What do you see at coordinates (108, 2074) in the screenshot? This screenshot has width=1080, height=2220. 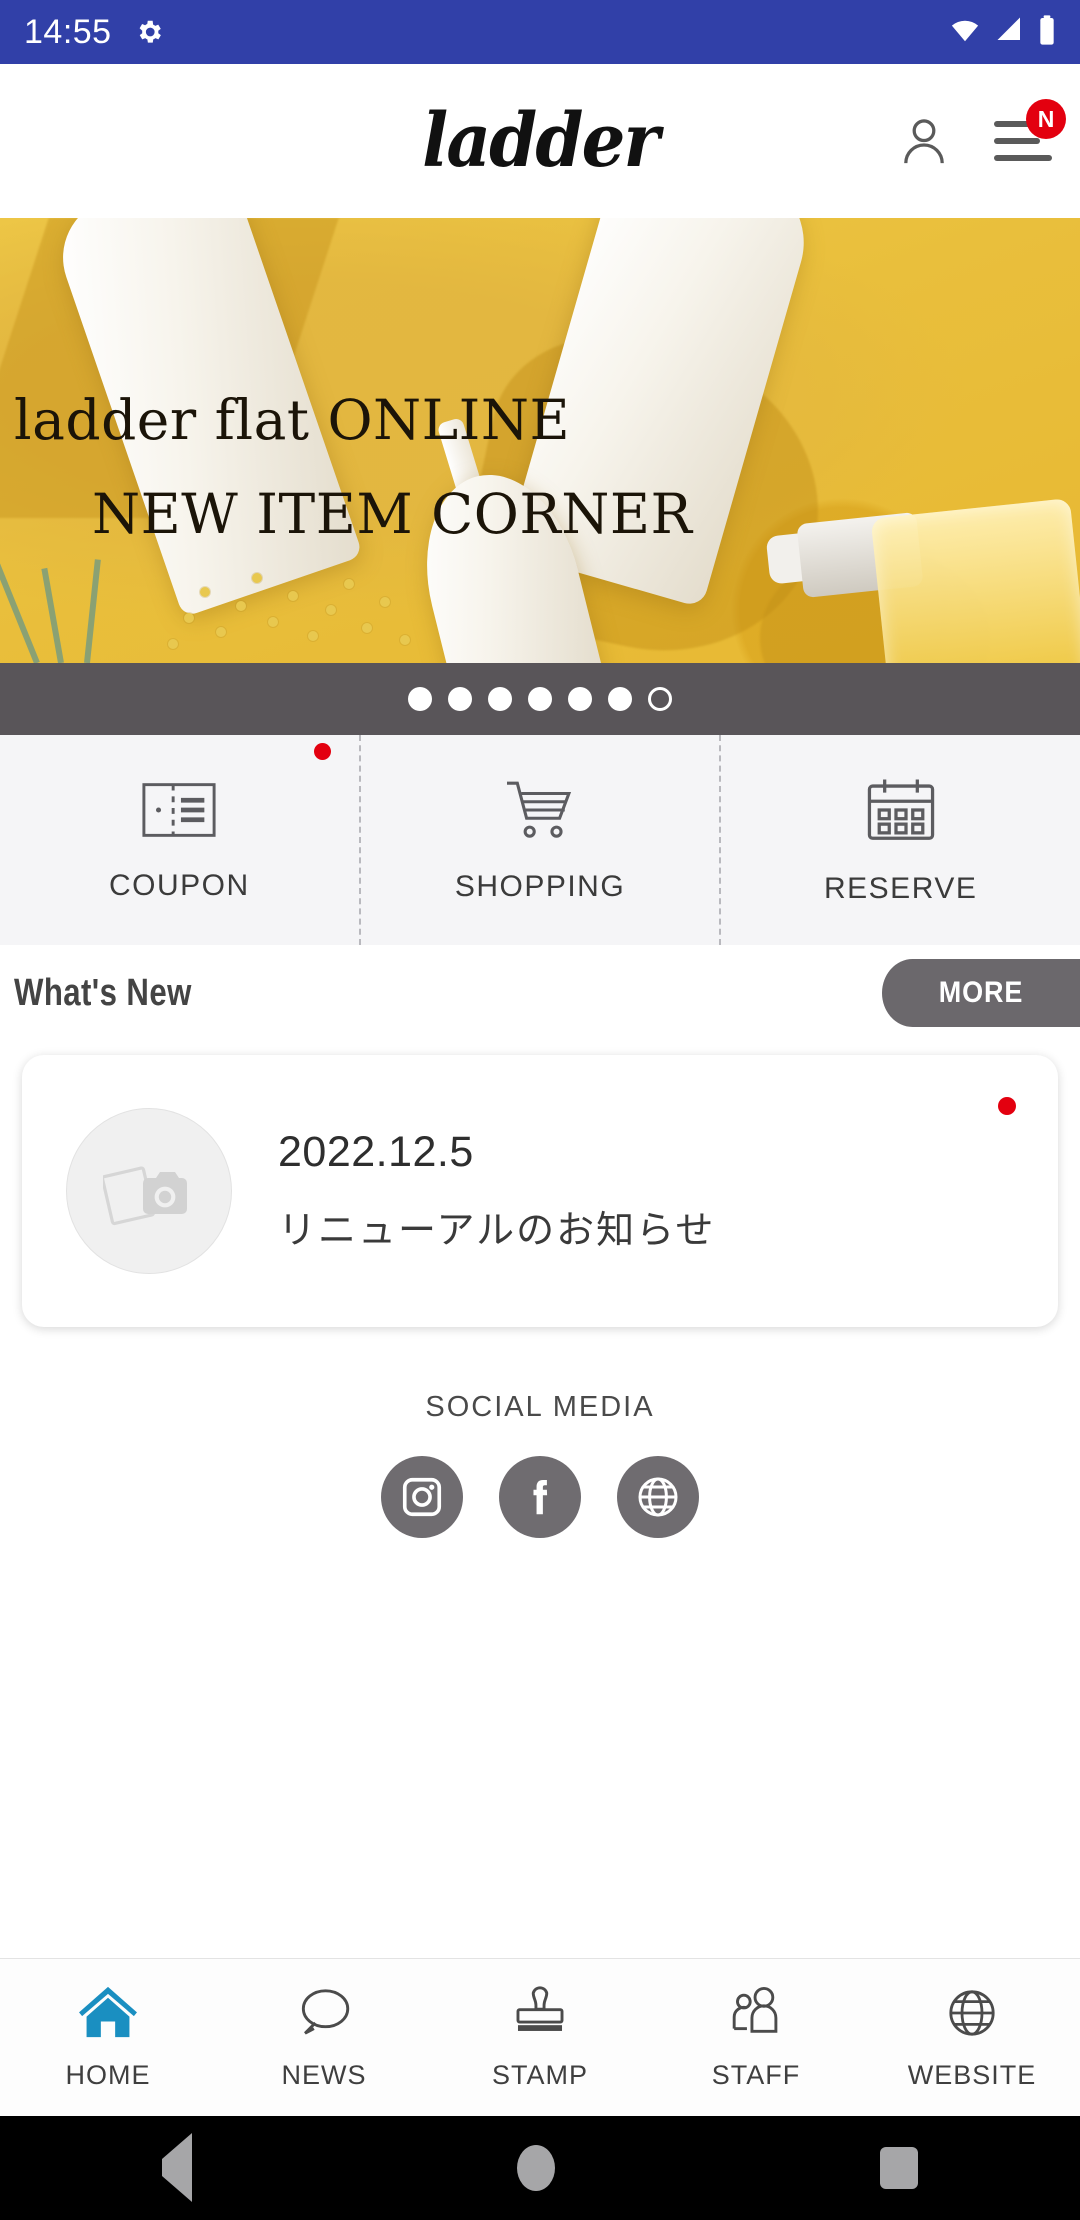 I see `tab-label: HOME` at bounding box center [108, 2074].